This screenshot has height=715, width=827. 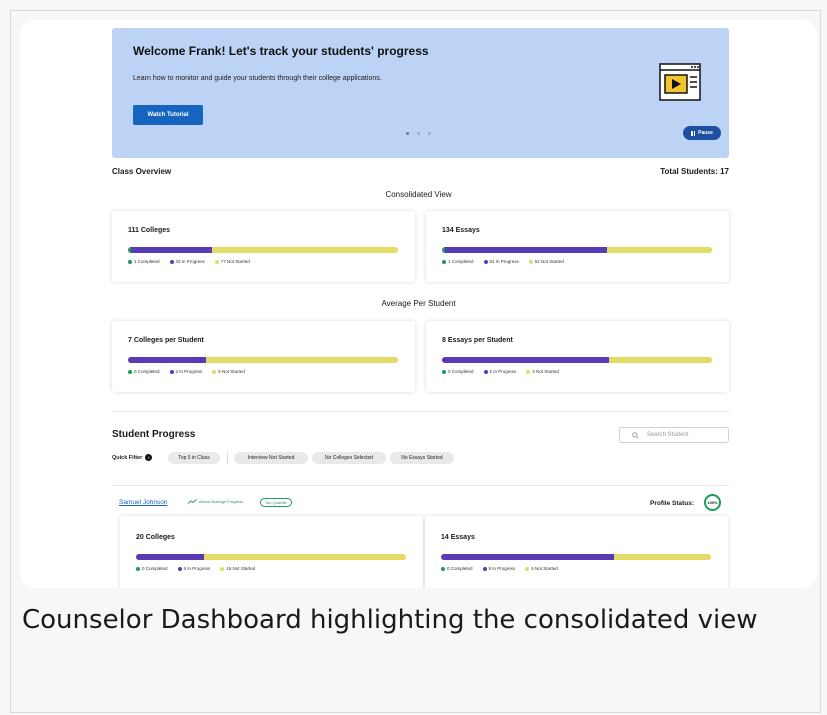 I want to click on progress-legend: 0 Completed 9 In Progress 5 Not Started, so click(x=499, y=568).